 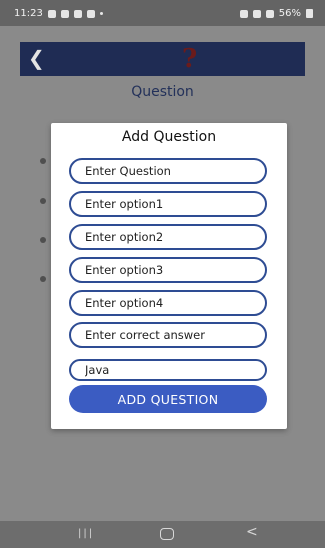 I want to click on correct-answer-input, so click(x=168, y=335).